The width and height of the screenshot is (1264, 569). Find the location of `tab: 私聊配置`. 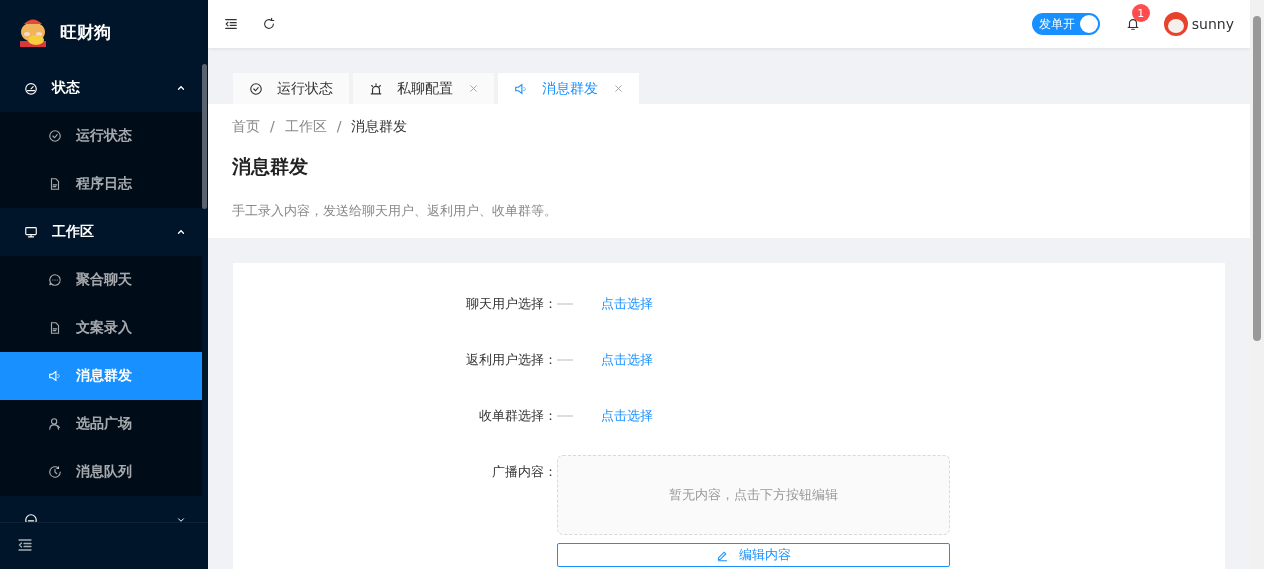

tab: 私聊配置 is located at coordinates (423, 88).